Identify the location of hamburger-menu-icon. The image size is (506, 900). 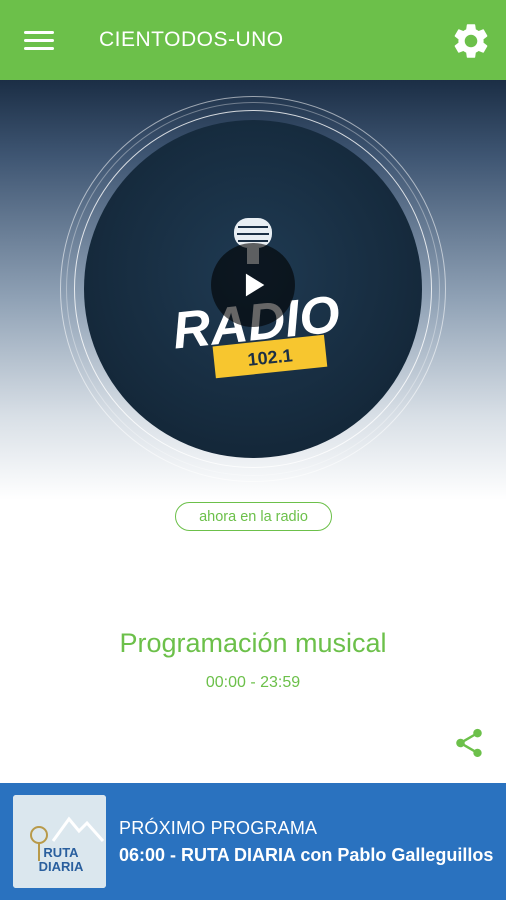
(40, 40).